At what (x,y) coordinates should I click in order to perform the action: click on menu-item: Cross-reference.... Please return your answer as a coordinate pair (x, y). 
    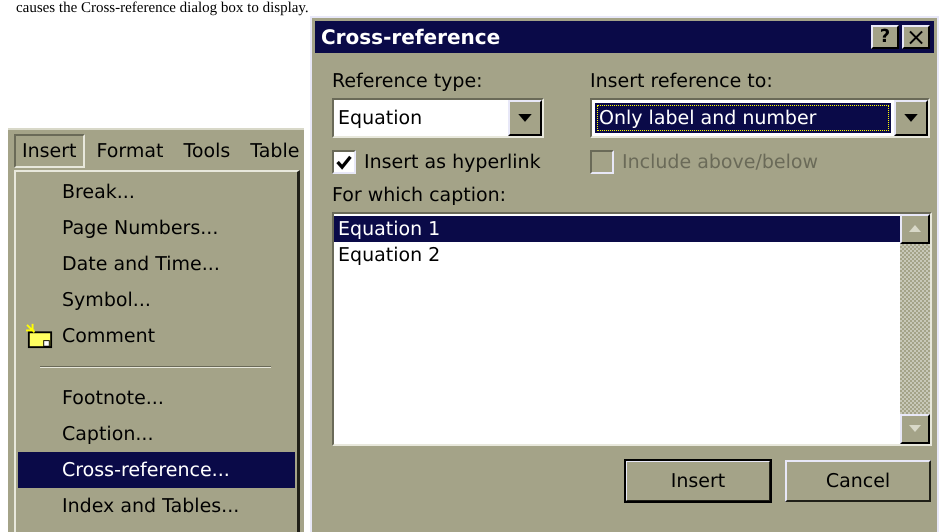
    Looking at the image, I should click on (156, 470).